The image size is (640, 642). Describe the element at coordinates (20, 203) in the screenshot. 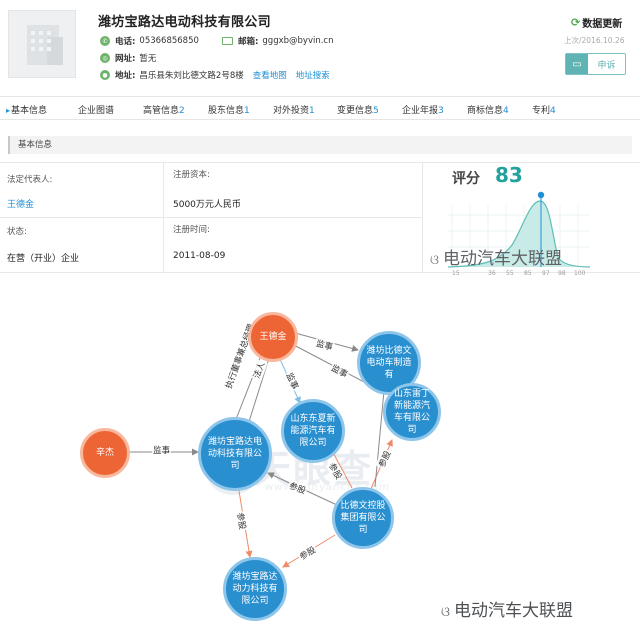

I see `legal-rep-value: 王德金` at that location.